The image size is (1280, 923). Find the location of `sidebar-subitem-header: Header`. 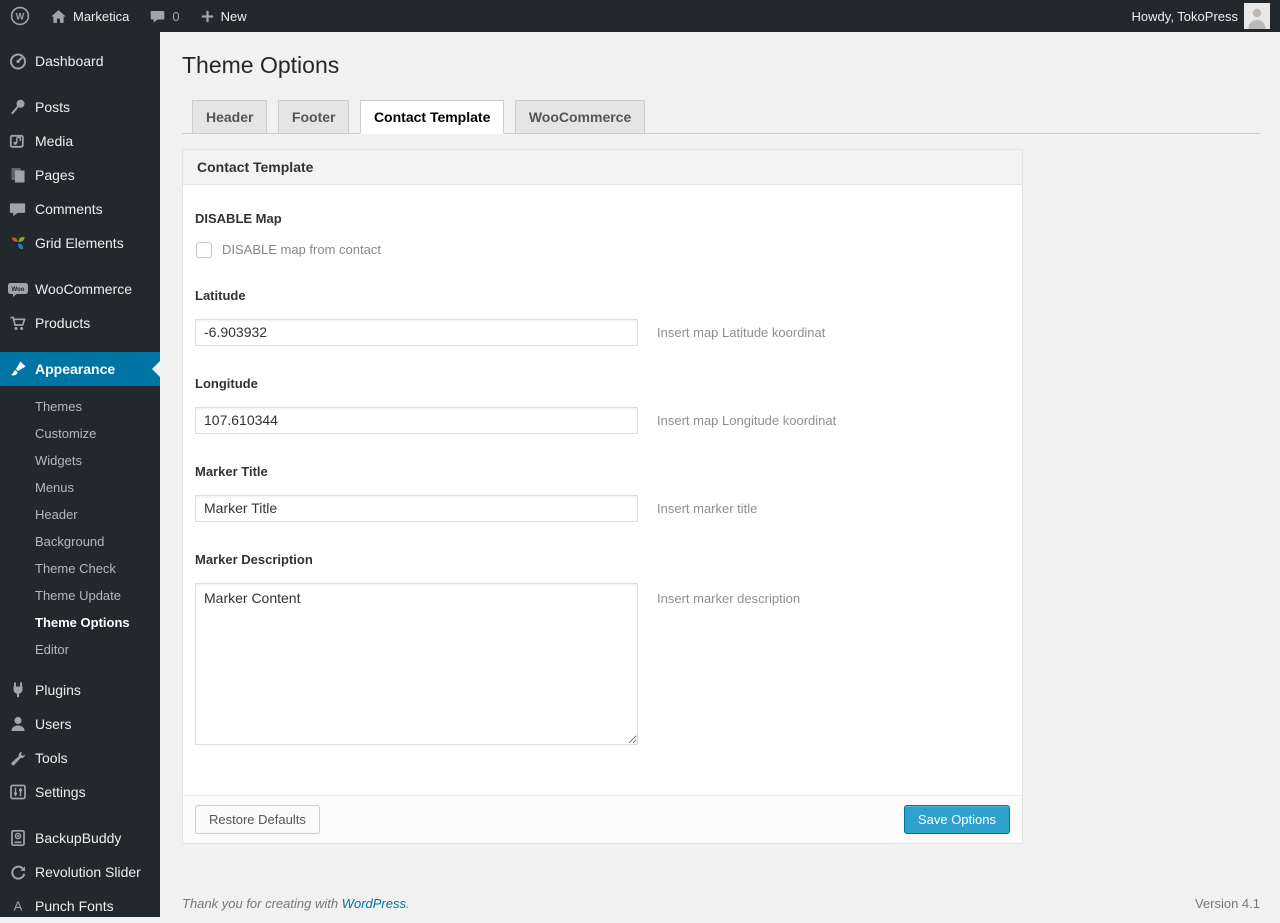

sidebar-subitem-header: Header is located at coordinates (80, 514).